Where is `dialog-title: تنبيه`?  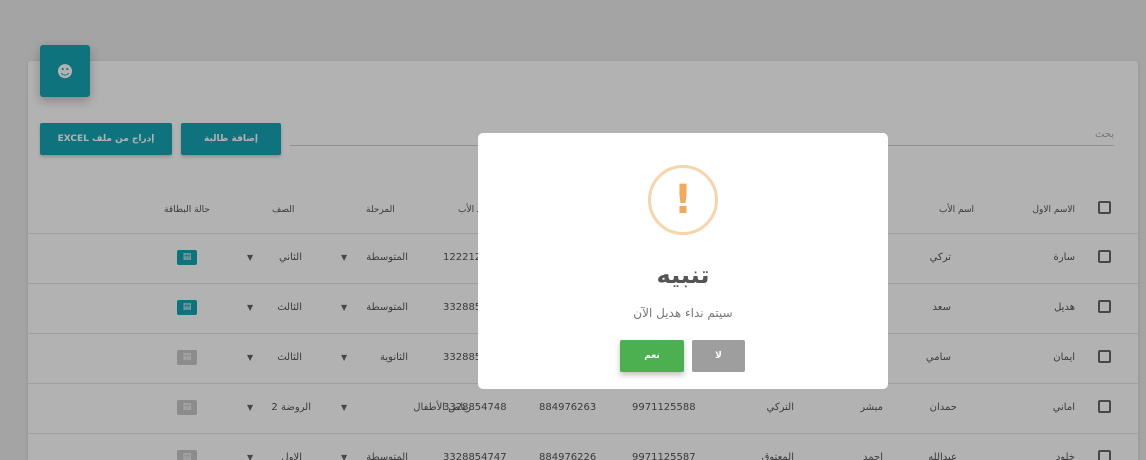
dialog-title: تنبيه is located at coordinates (683, 275).